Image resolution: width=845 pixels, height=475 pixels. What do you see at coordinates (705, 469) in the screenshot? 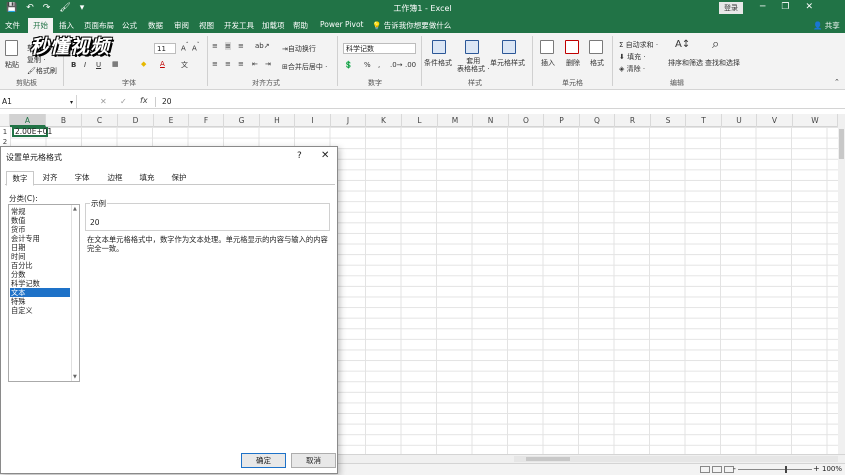
I see `normal-view-icon` at bounding box center [705, 469].